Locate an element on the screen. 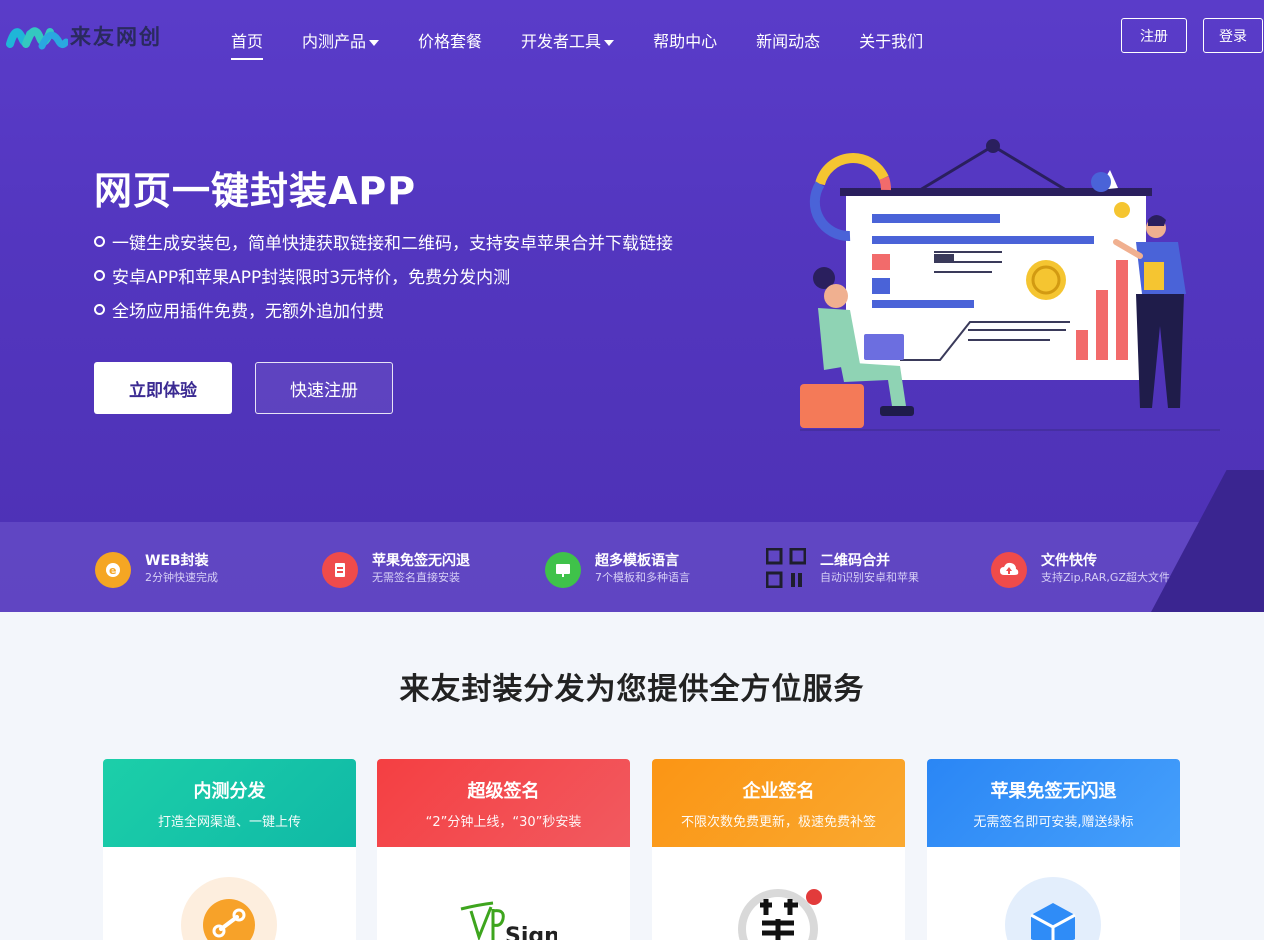 This screenshot has height=940, width=1264. hero-bullet: 一键生成安装包，简单快捷获取链接和二维码，支持安卓苹果合并下载链接 is located at coordinates (383, 241).